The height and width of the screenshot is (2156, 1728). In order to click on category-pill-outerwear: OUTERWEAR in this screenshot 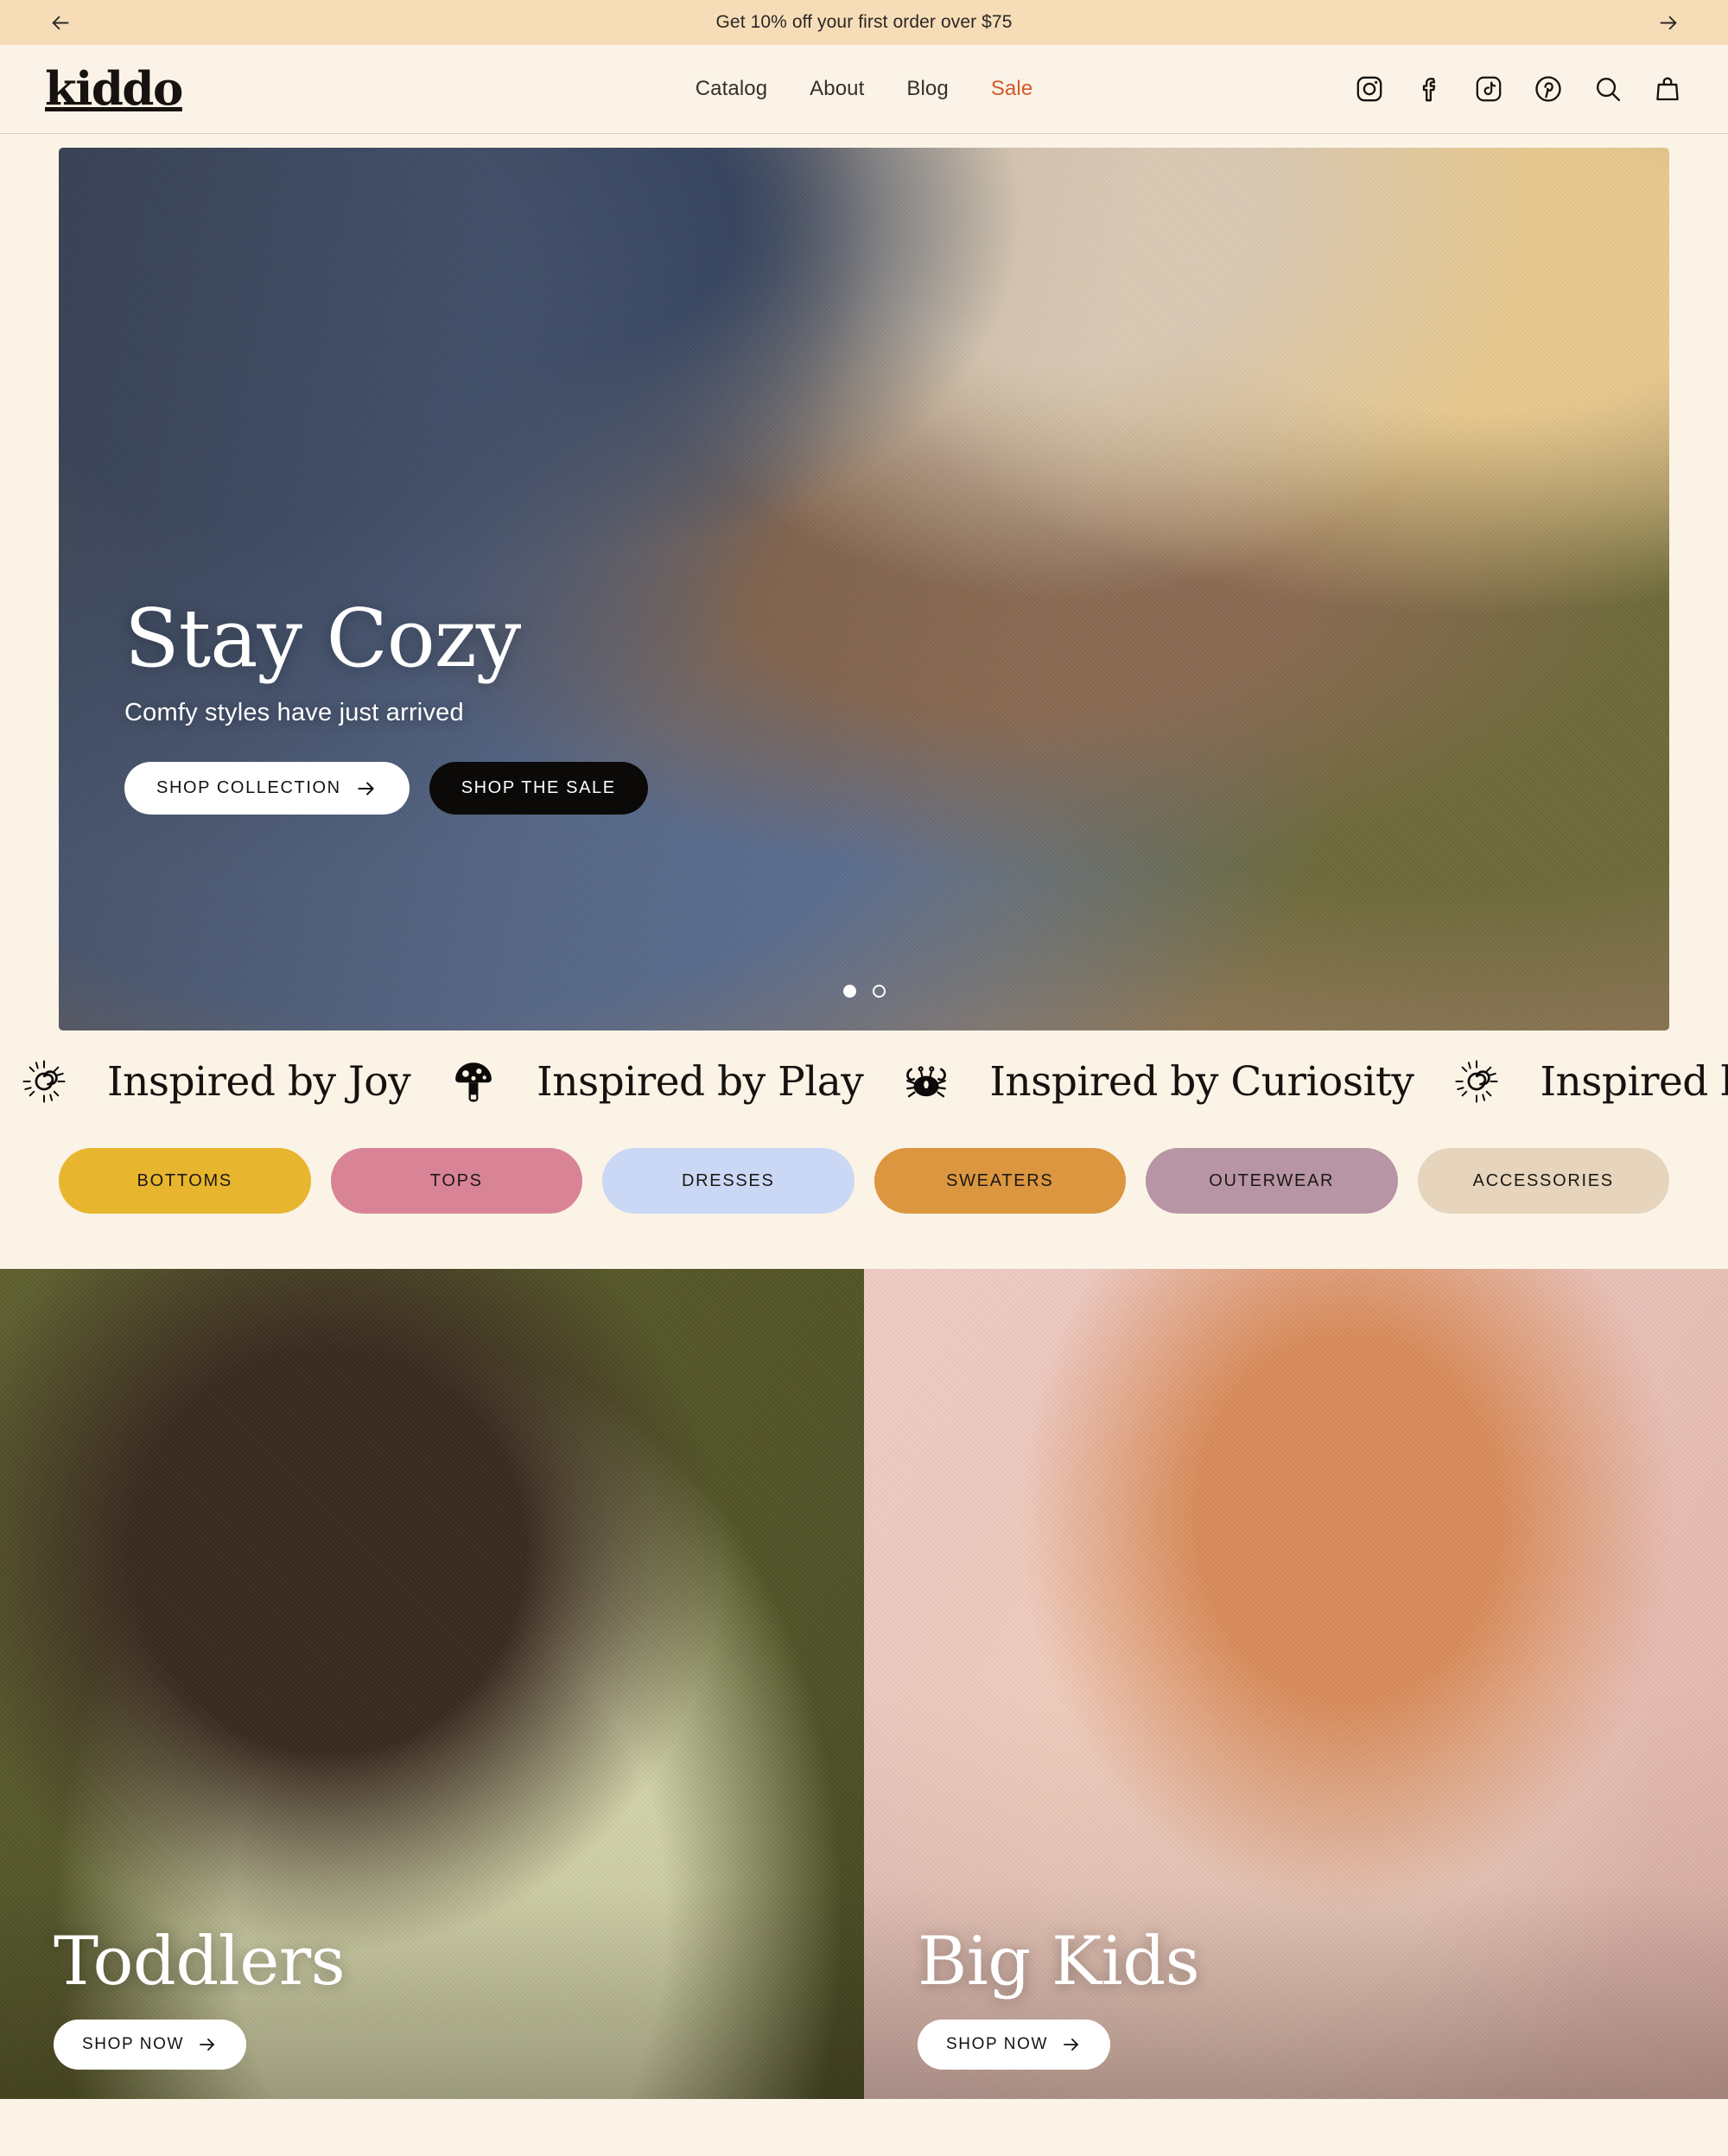, I will do `click(1272, 1181)`.